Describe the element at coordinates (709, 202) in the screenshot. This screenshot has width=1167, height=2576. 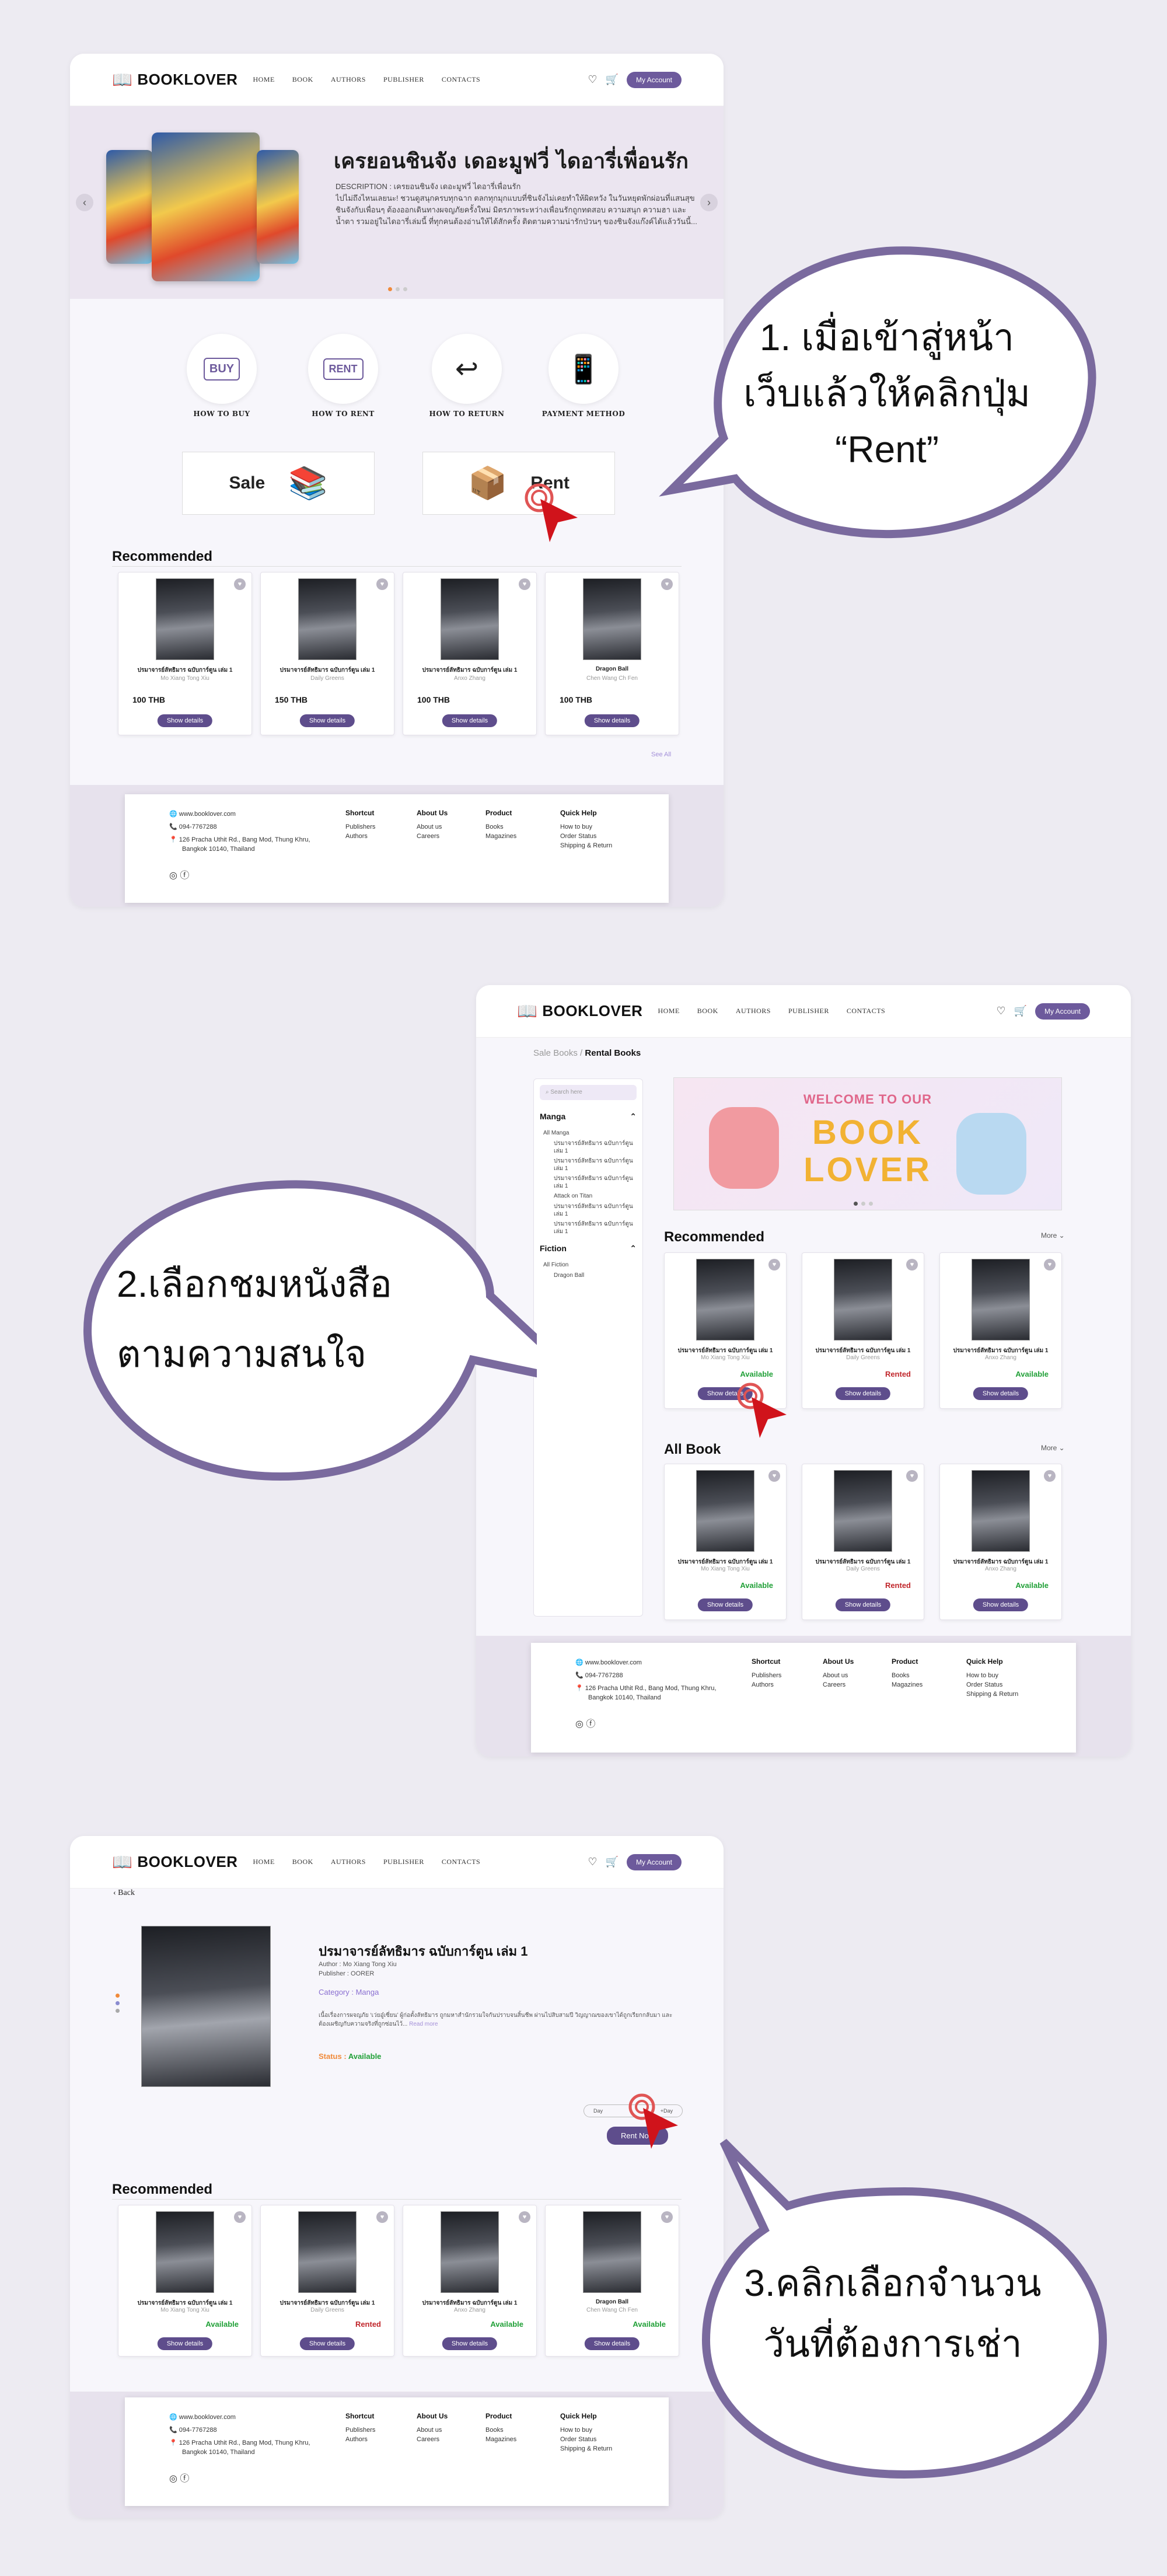
I see `chevron-right-icon: ›` at that location.